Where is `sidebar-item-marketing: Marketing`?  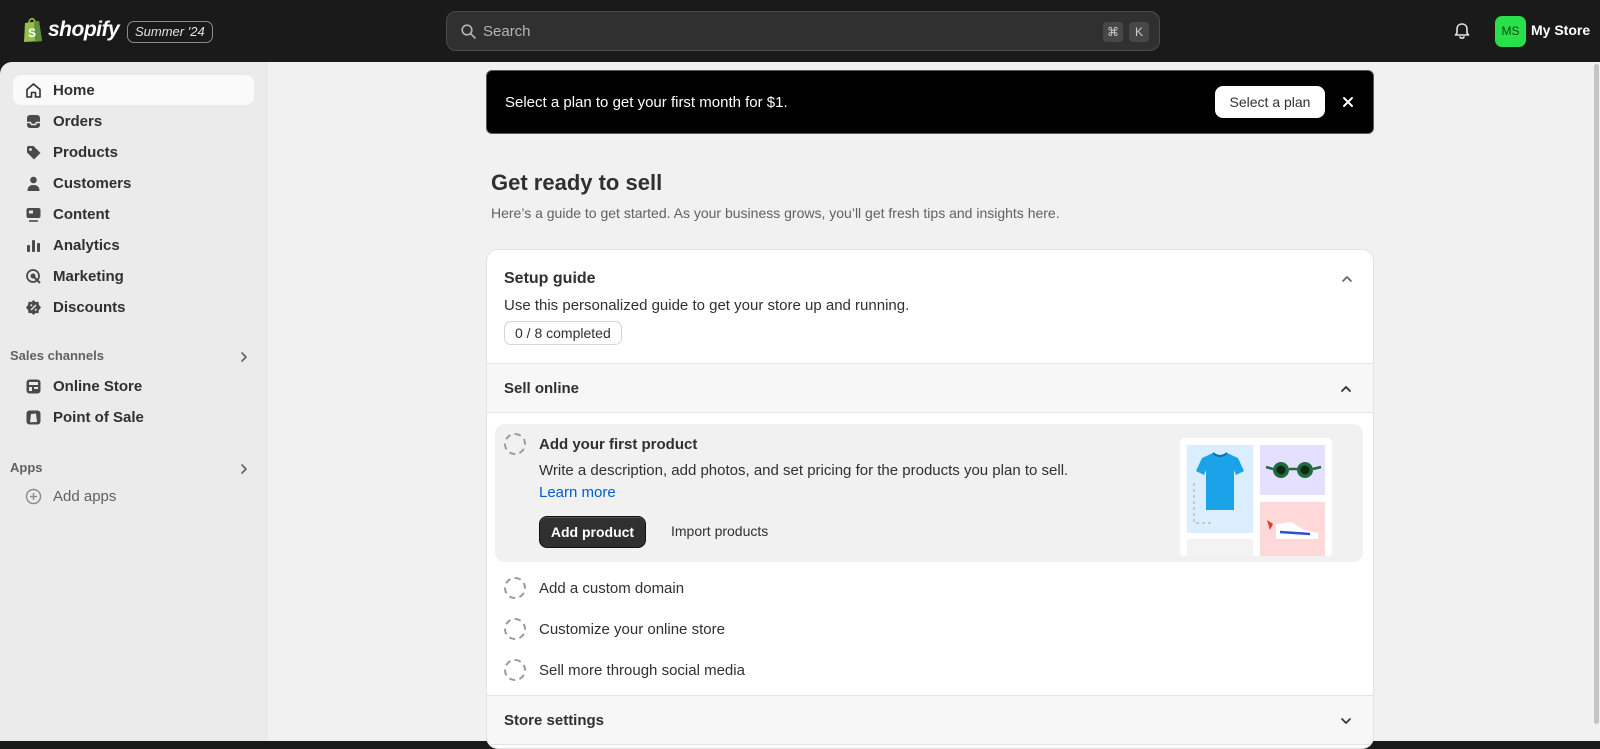 sidebar-item-marketing: Marketing is located at coordinates (133, 276).